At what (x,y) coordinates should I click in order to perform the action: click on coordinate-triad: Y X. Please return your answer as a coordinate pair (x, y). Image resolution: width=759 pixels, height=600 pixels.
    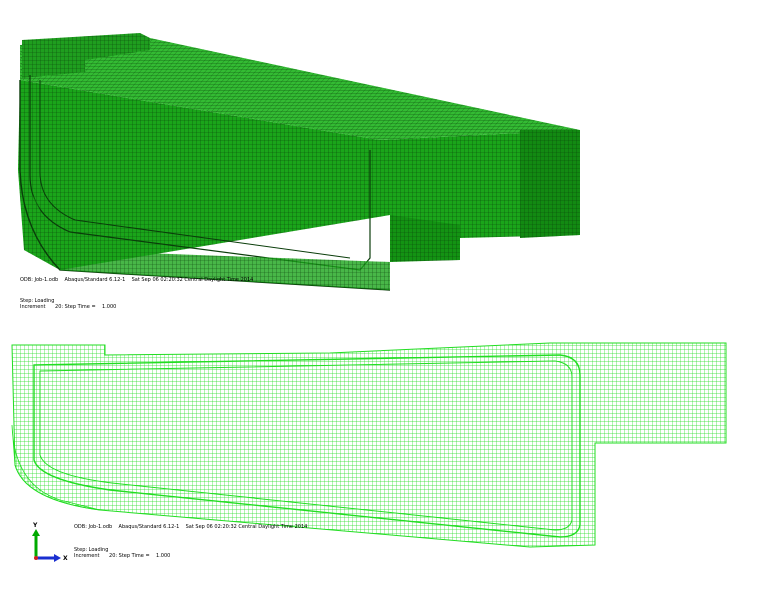
    Looking at the image, I should click on (50, 542).